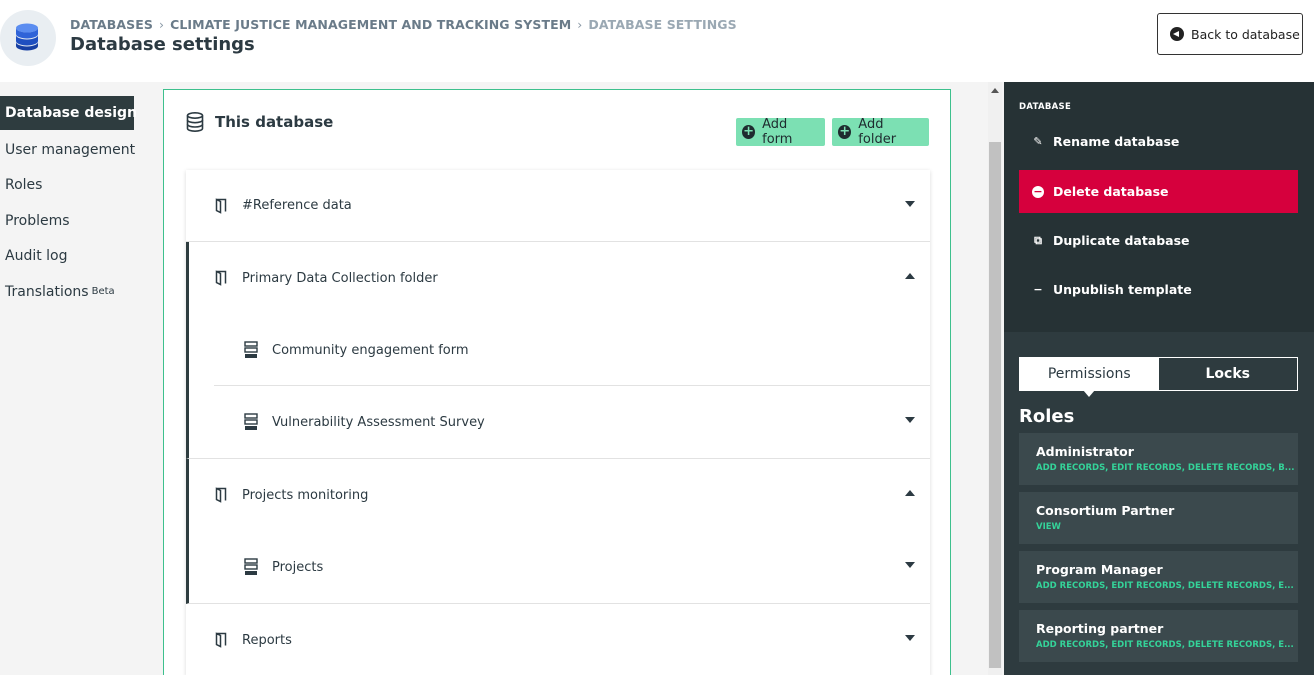  I want to click on role-name: Reporting partner, so click(1100, 628).